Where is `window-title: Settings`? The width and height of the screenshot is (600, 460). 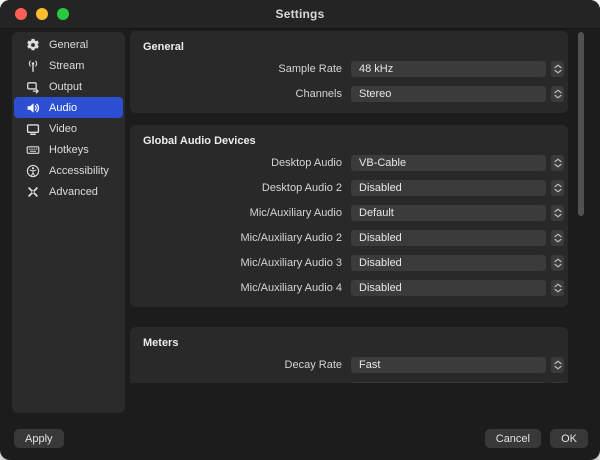 window-title: Settings is located at coordinates (300, 14).